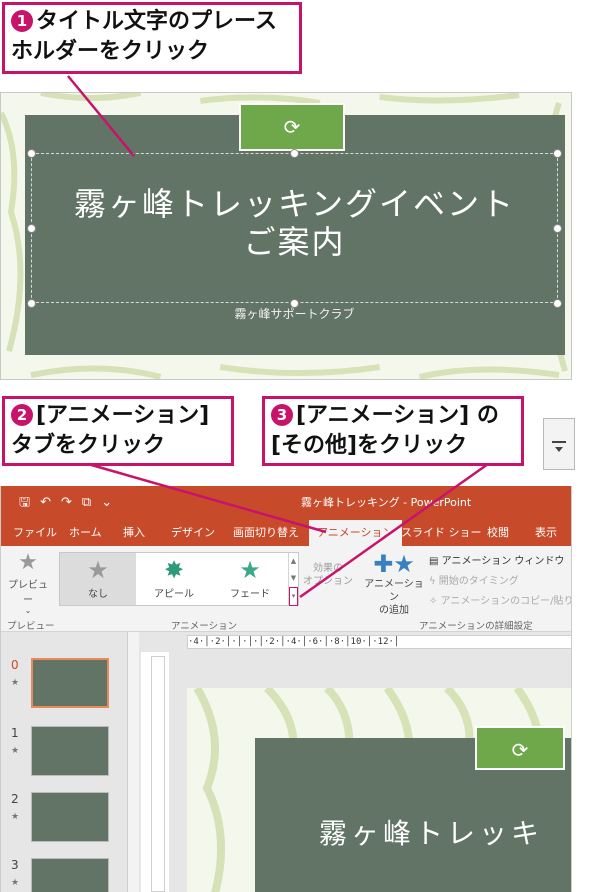  What do you see at coordinates (559, 449) in the screenshot?
I see `more-arrow-icon` at bounding box center [559, 449].